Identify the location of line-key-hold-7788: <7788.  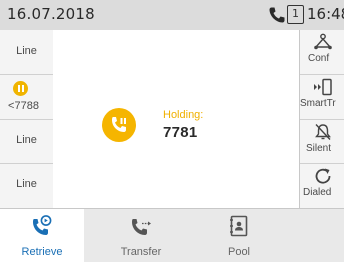
(26, 97).